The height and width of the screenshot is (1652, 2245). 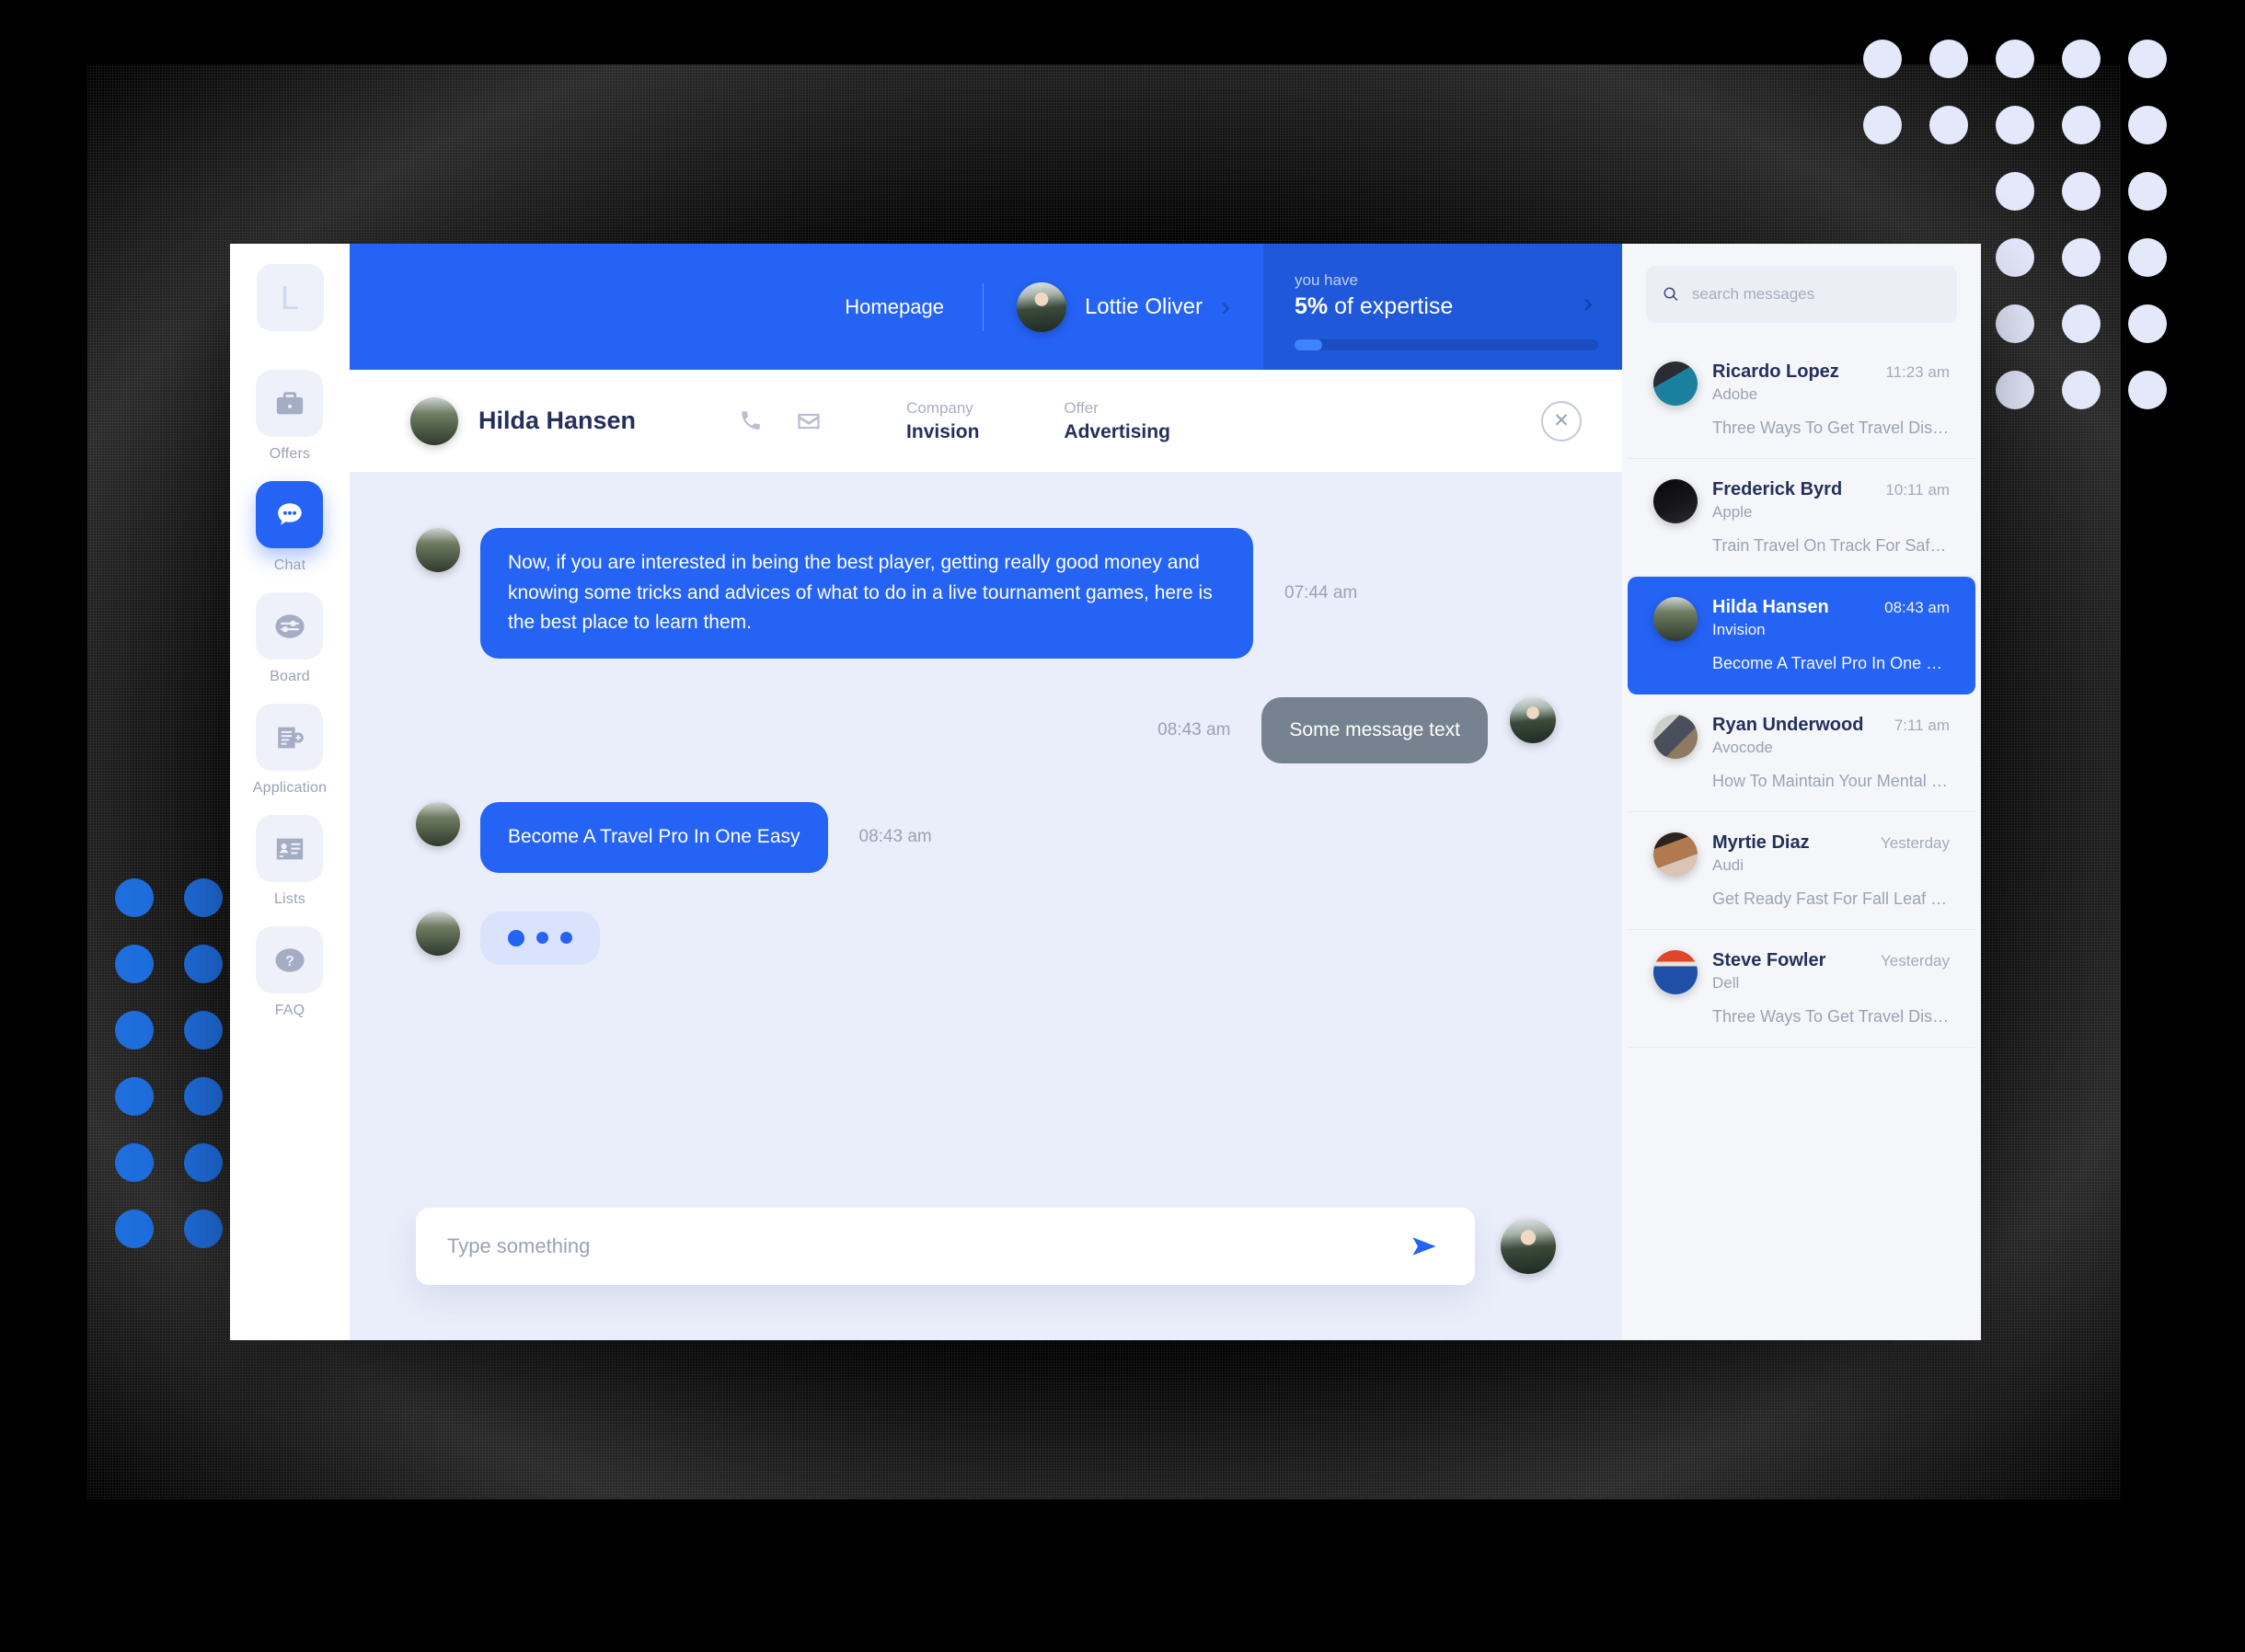 I want to click on company-label: Company, so click(x=939, y=407).